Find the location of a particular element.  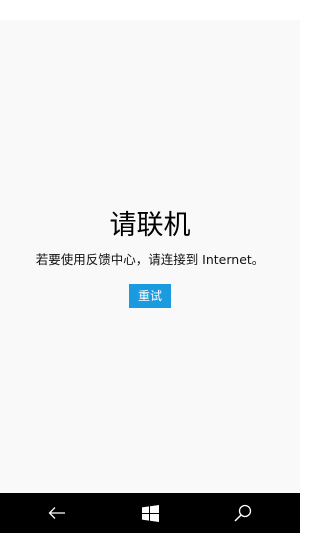

search-button is located at coordinates (243, 513).